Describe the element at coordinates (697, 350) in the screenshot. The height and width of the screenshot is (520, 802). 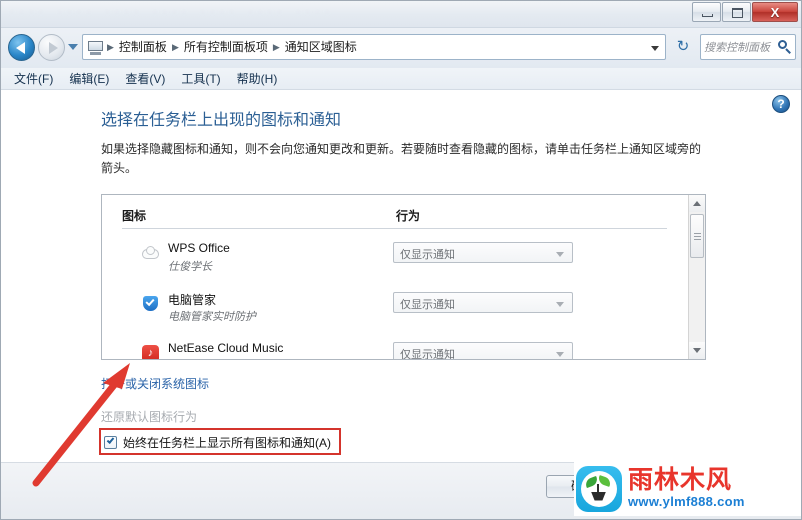
I see `scroll-down-arrow-icon` at that location.